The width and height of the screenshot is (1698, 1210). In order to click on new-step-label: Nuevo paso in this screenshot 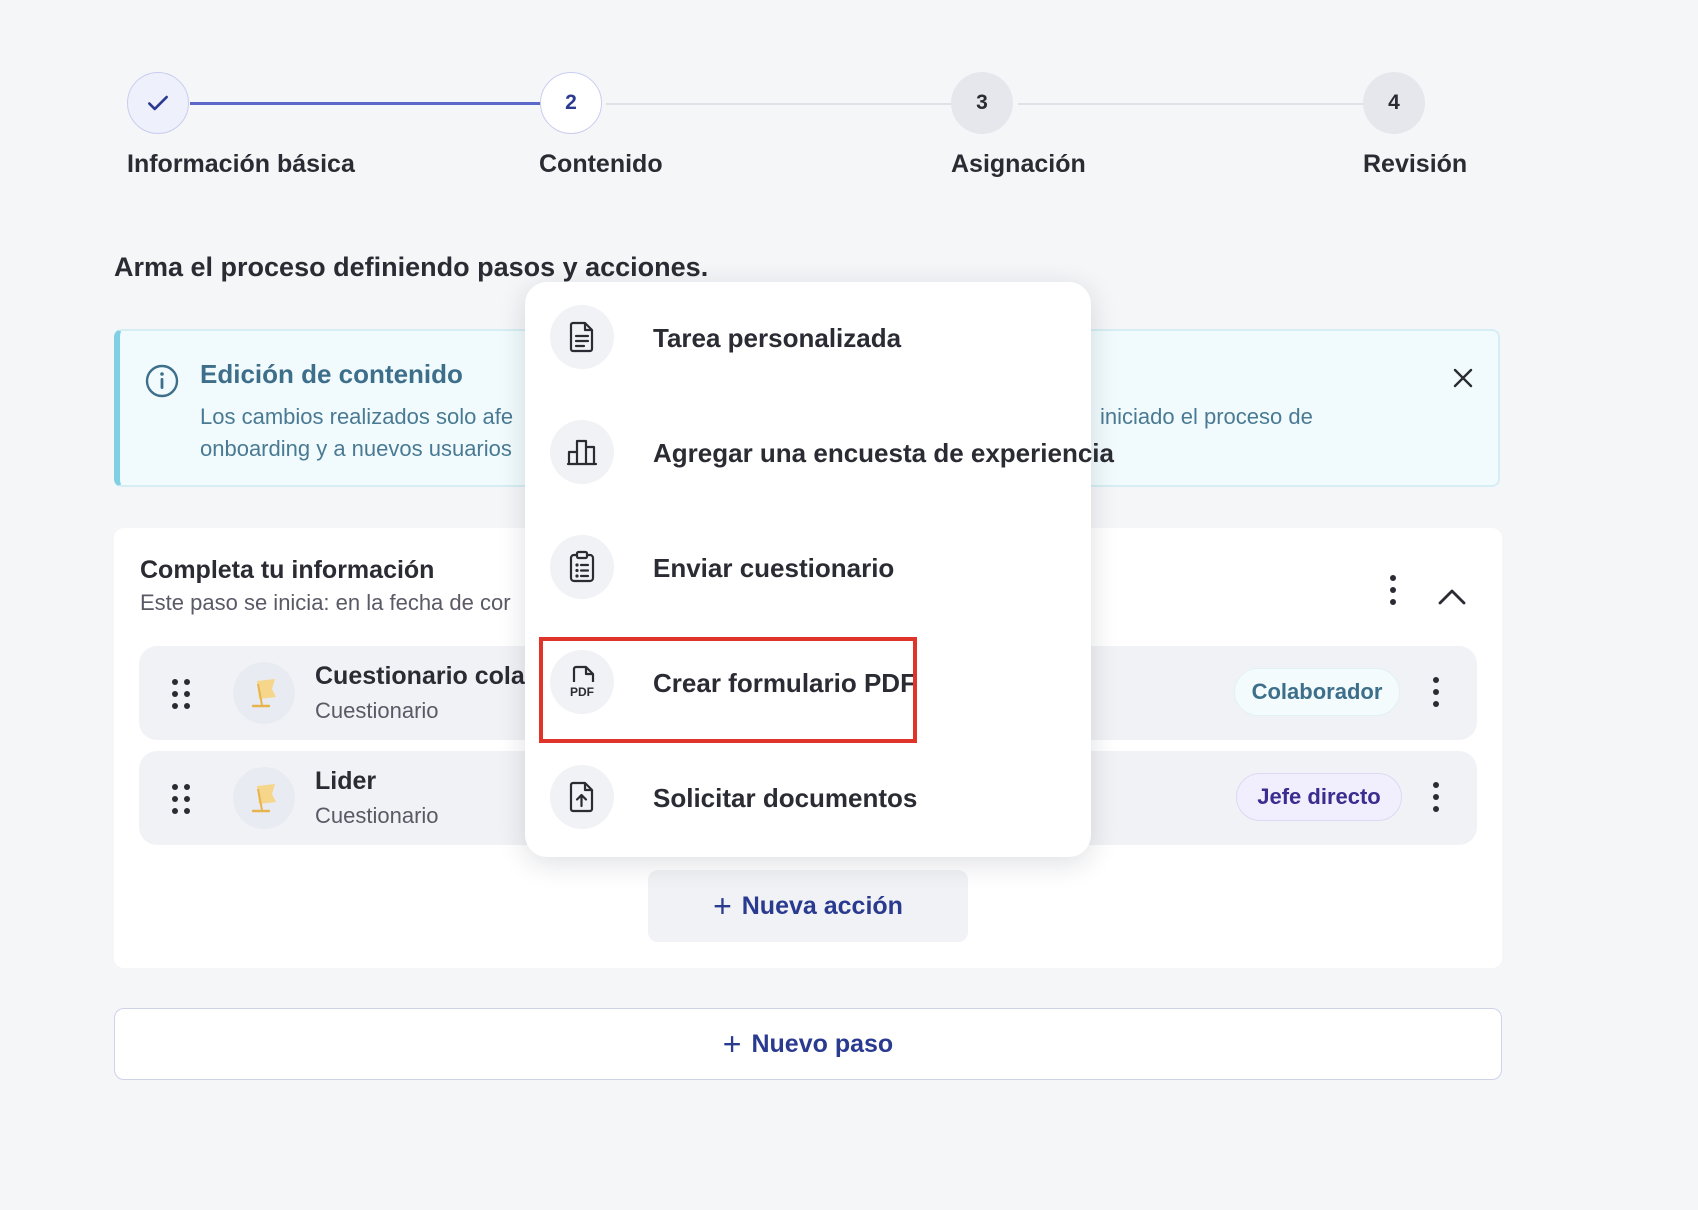, I will do `click(822, 1043)`.